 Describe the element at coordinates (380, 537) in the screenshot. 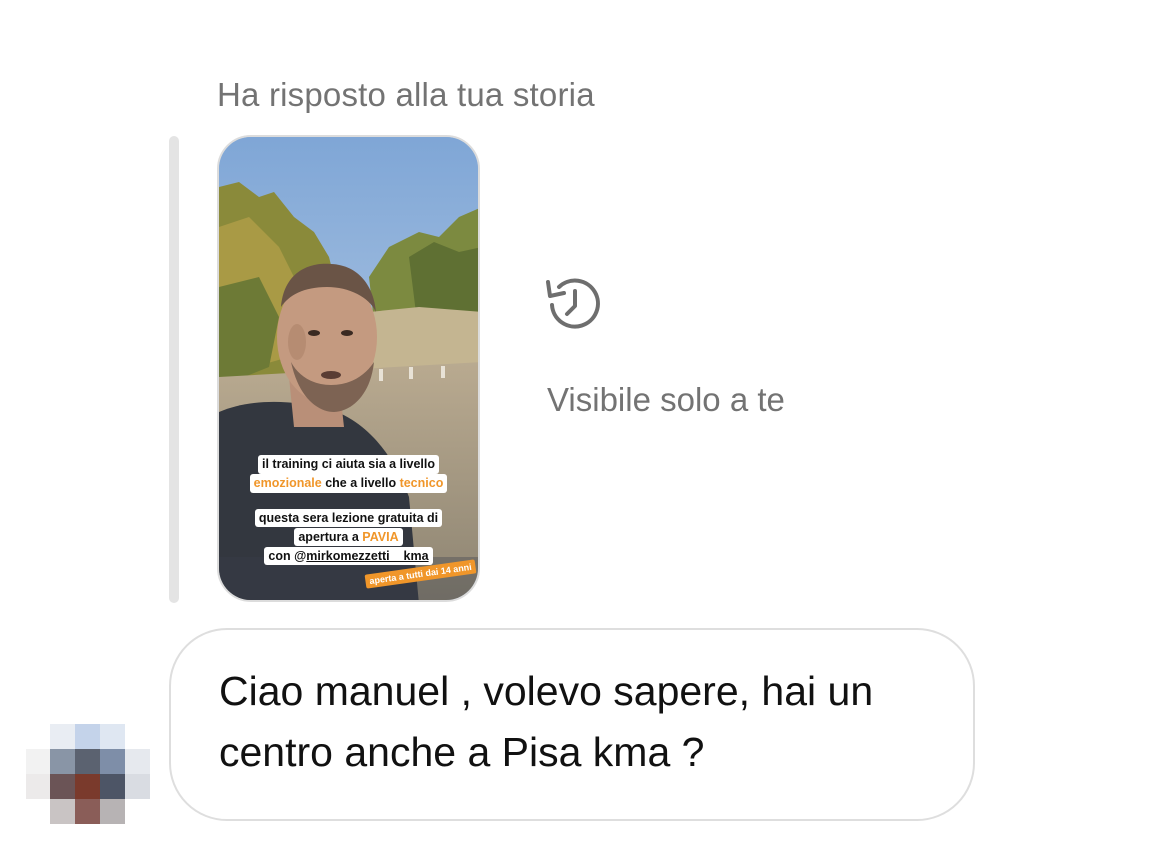

I see `caption-highlight: PAVIA` at that location.